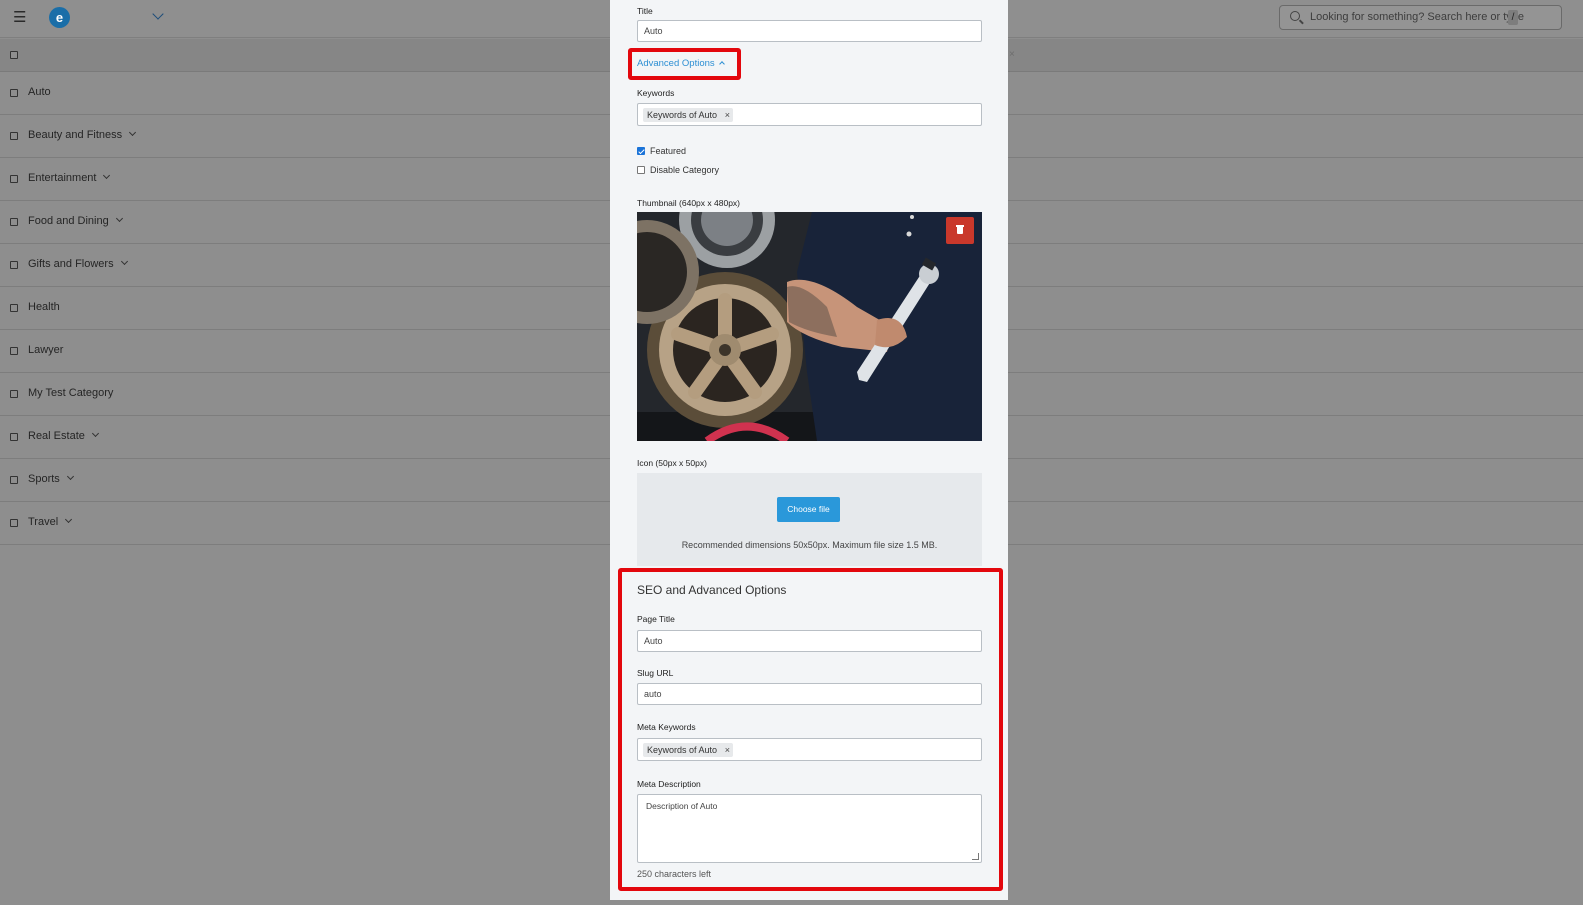 This screenshot has height=905, width=1583. What do you see at coordinates (809, 749) in the screenshot?
I see `meta-keywords-input: Keywords of Auto ×` at bounding box center [809, 749].